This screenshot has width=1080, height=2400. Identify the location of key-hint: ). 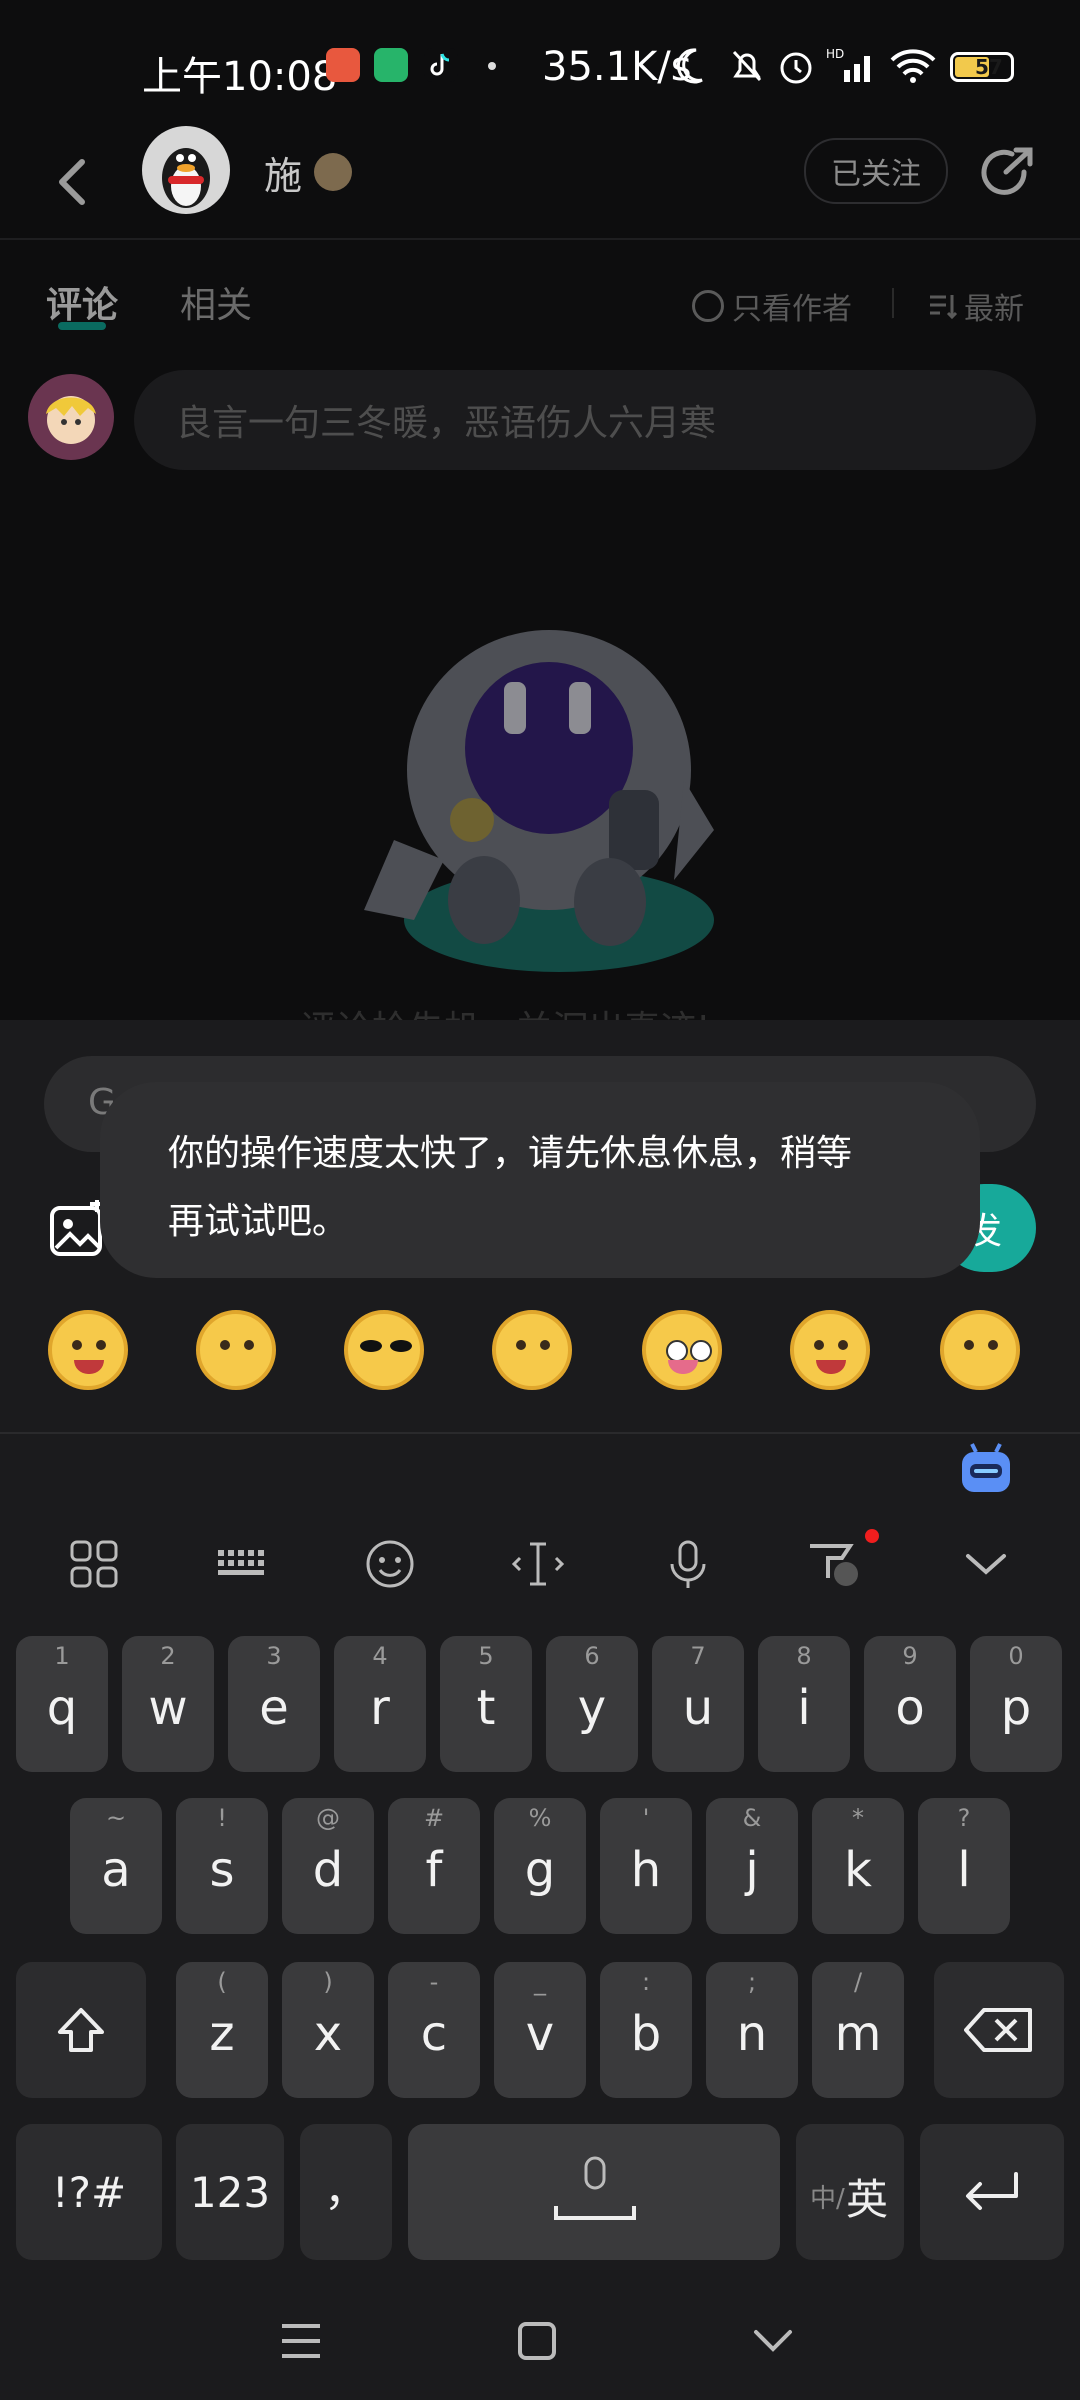
(328, 1982).